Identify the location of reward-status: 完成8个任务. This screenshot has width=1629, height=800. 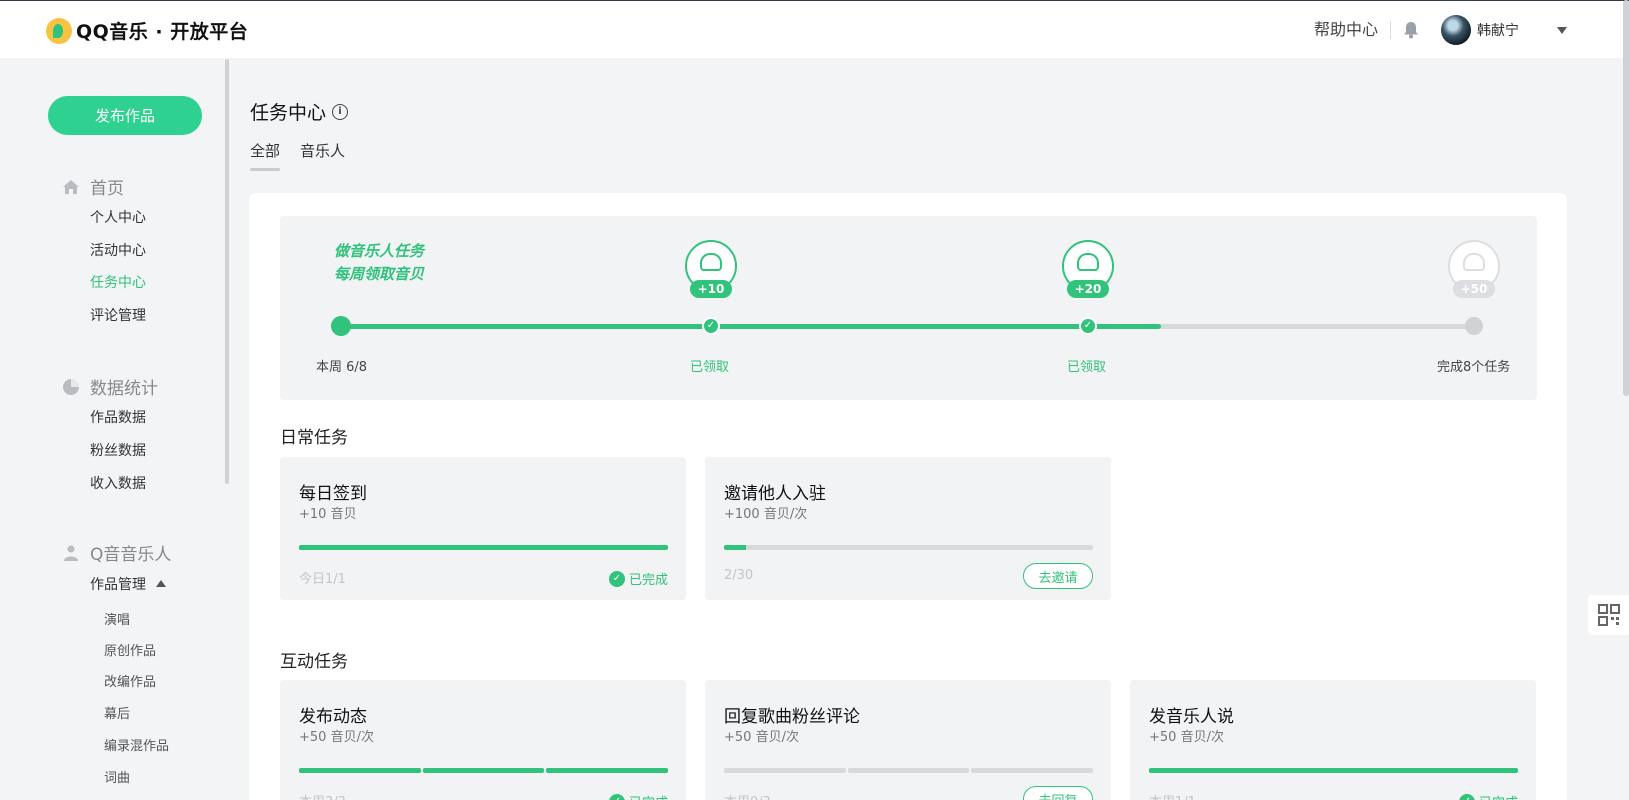
(1474, 367).